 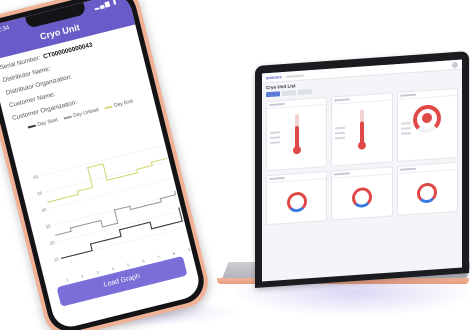 I want to click on legend-item: Day End, so click(x=119, y=104).